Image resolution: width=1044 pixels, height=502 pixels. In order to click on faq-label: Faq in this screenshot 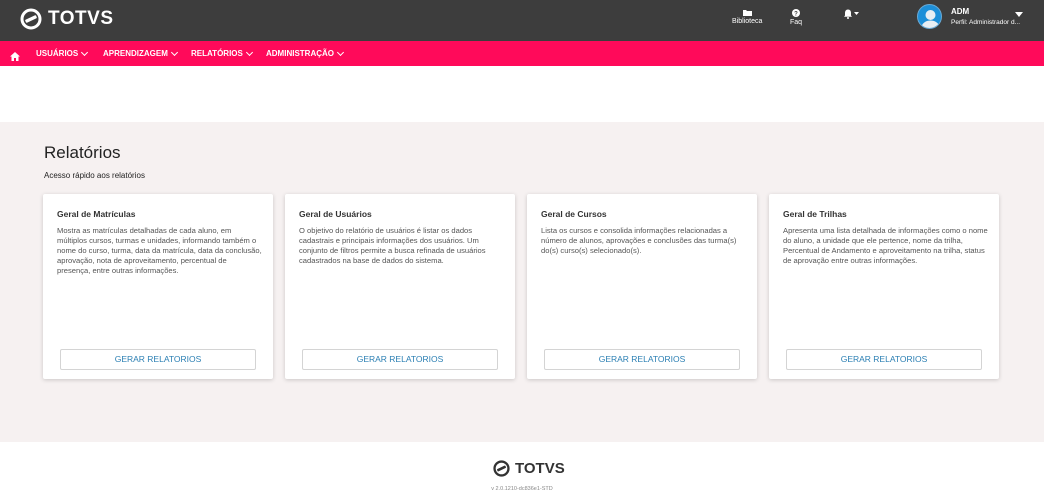, I will do `click(796, 22)`.